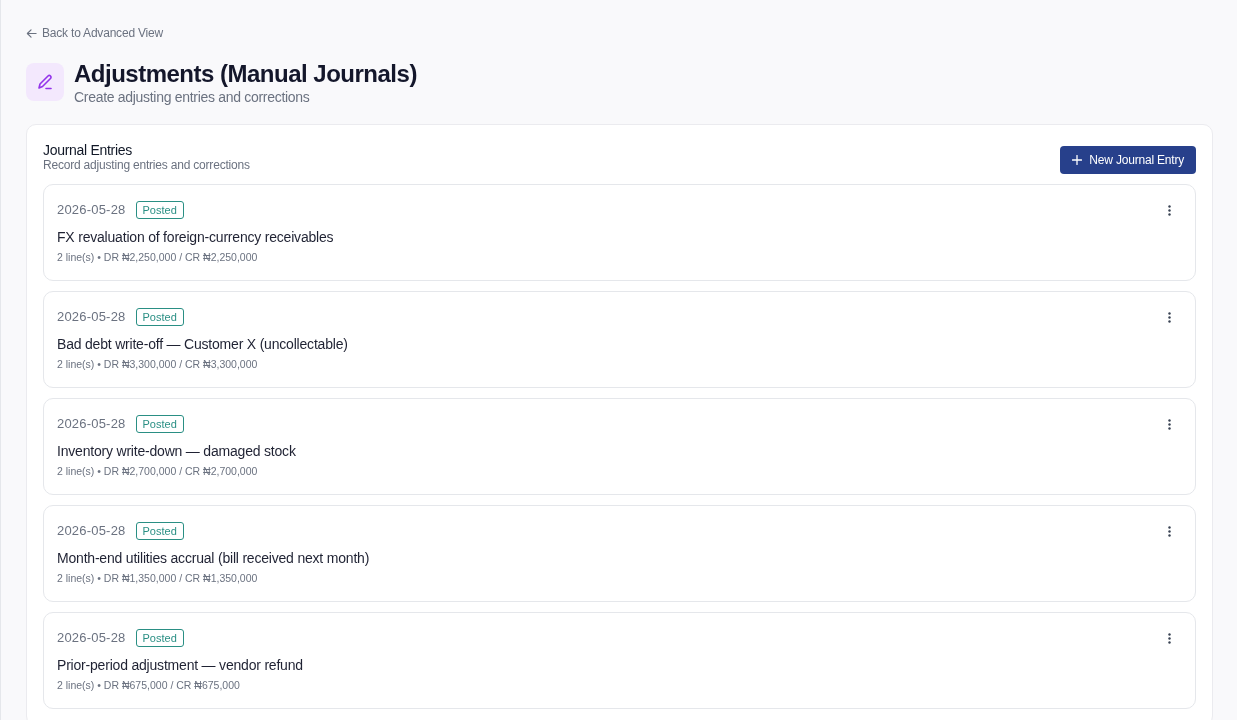  What do you see at coordinates (619, 553) in the screenshot?
I see `journal-entry-card: 2026-05-28 Posted Month-end utilities accrual (bill received next month) 2 line(s) • DR ₦1,350,000 / CR ₦1,350,000` at bounding box center [619, 553].